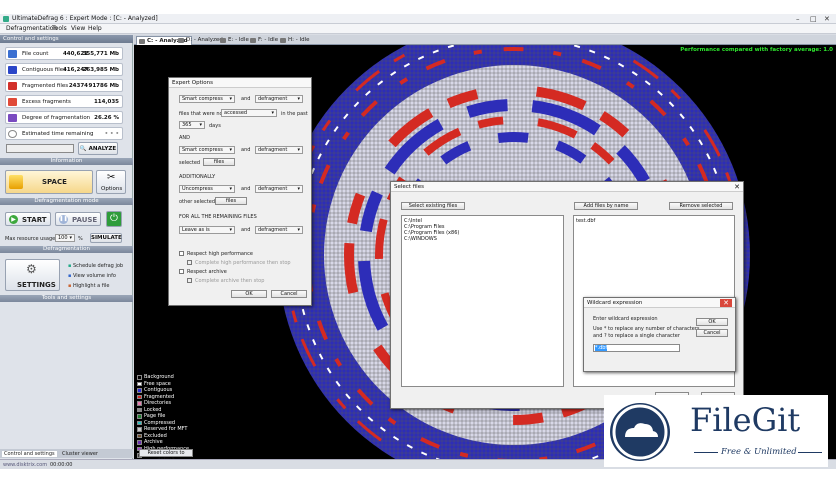 Image resolution: width=836 pixels, height=484 pixels. What do you see at coordinates (88, 286) in the screenshot?
I see `highlight-link: ▪ Highlight a file` at bounding box center [88, 286].